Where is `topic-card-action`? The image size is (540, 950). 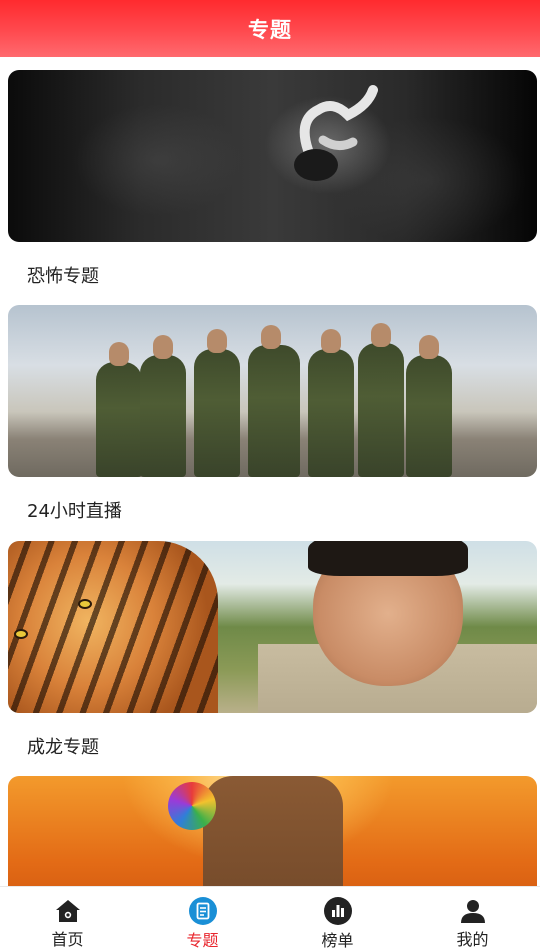 topic-card-action is located at coordinates (272, 831).